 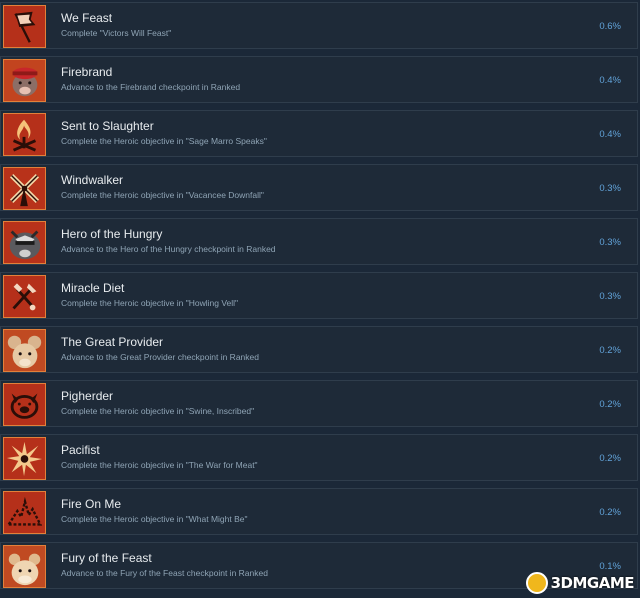 What do you see at coordinates (24, 80) in the screenshot?
I see `rat-portrait-icon` at bounding box center [24, 80].